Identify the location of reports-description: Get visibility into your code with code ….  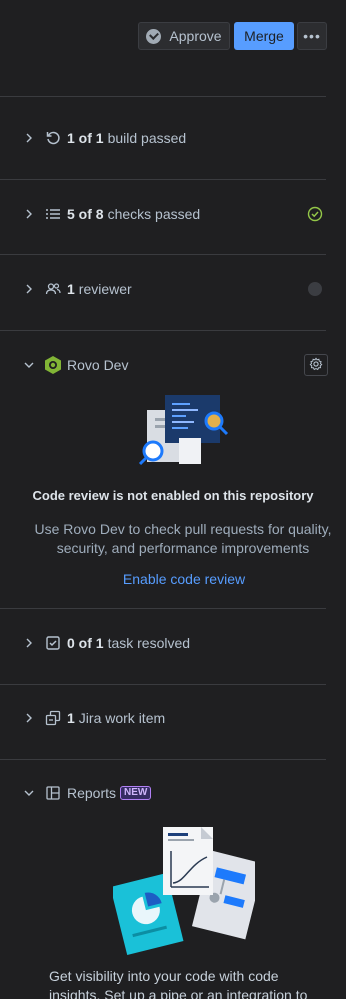
(178, 983).